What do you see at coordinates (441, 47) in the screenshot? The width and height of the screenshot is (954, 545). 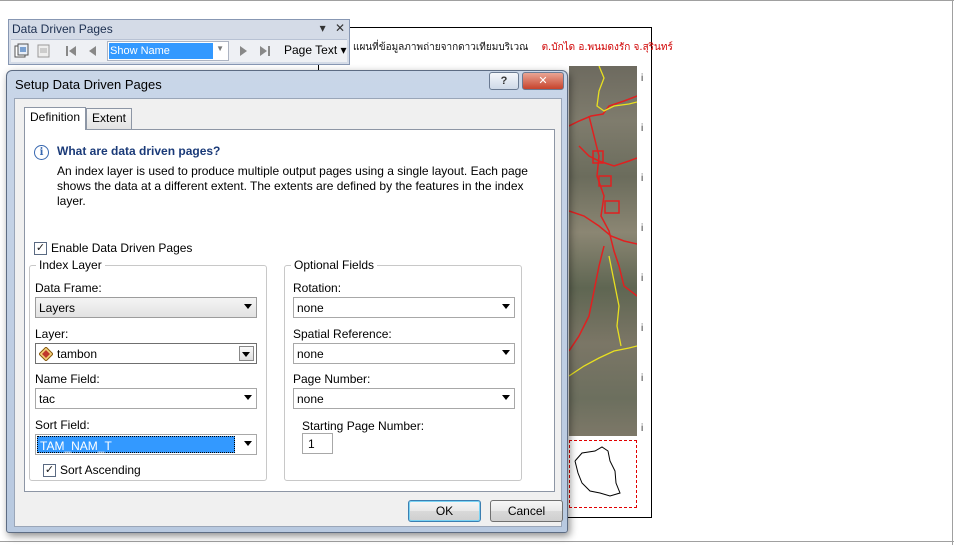 I see `map-title-text: แผนที่ข้อมูลภาพถ่ายจากดาวเทียมบริเวณ` at bounding box center [441, 47].